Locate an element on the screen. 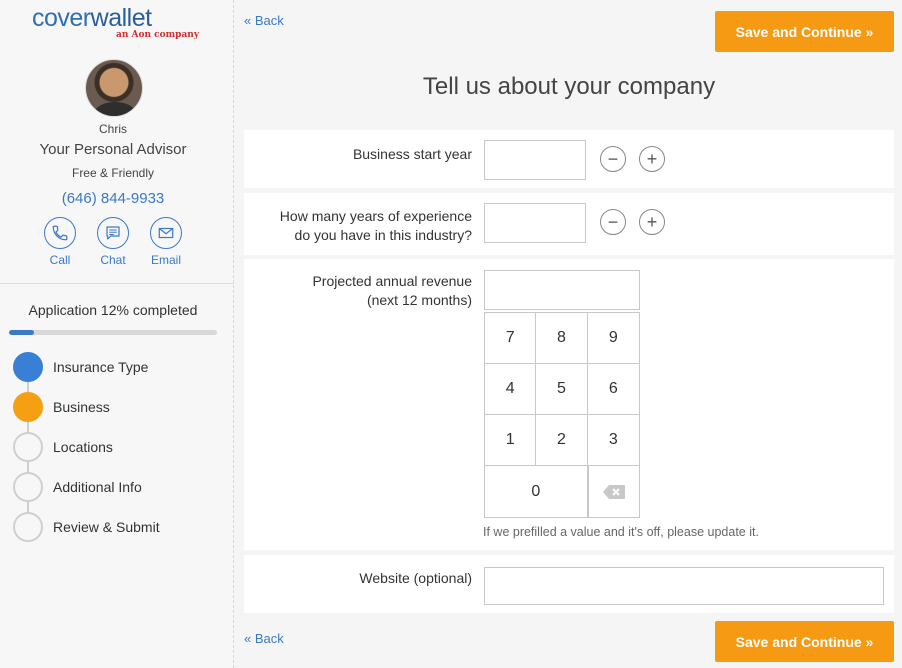 This screenshot has width=902, height=668. coverwallet-logo: coverwallet an Aon company is located at coordinates (115, 22).